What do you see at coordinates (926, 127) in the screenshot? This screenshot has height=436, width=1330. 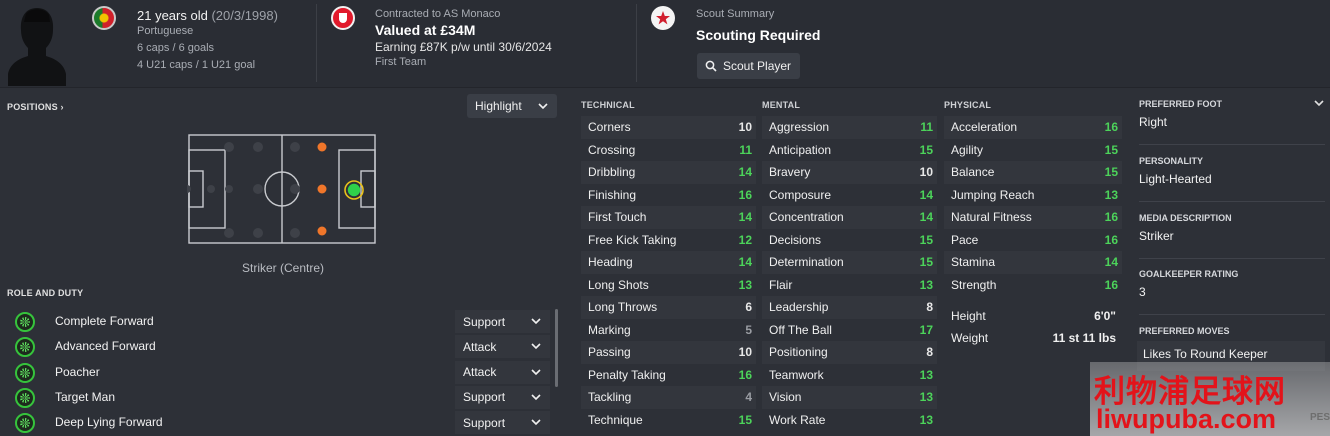 I see `attribute-value: 11` at bounding box center [926, 127].